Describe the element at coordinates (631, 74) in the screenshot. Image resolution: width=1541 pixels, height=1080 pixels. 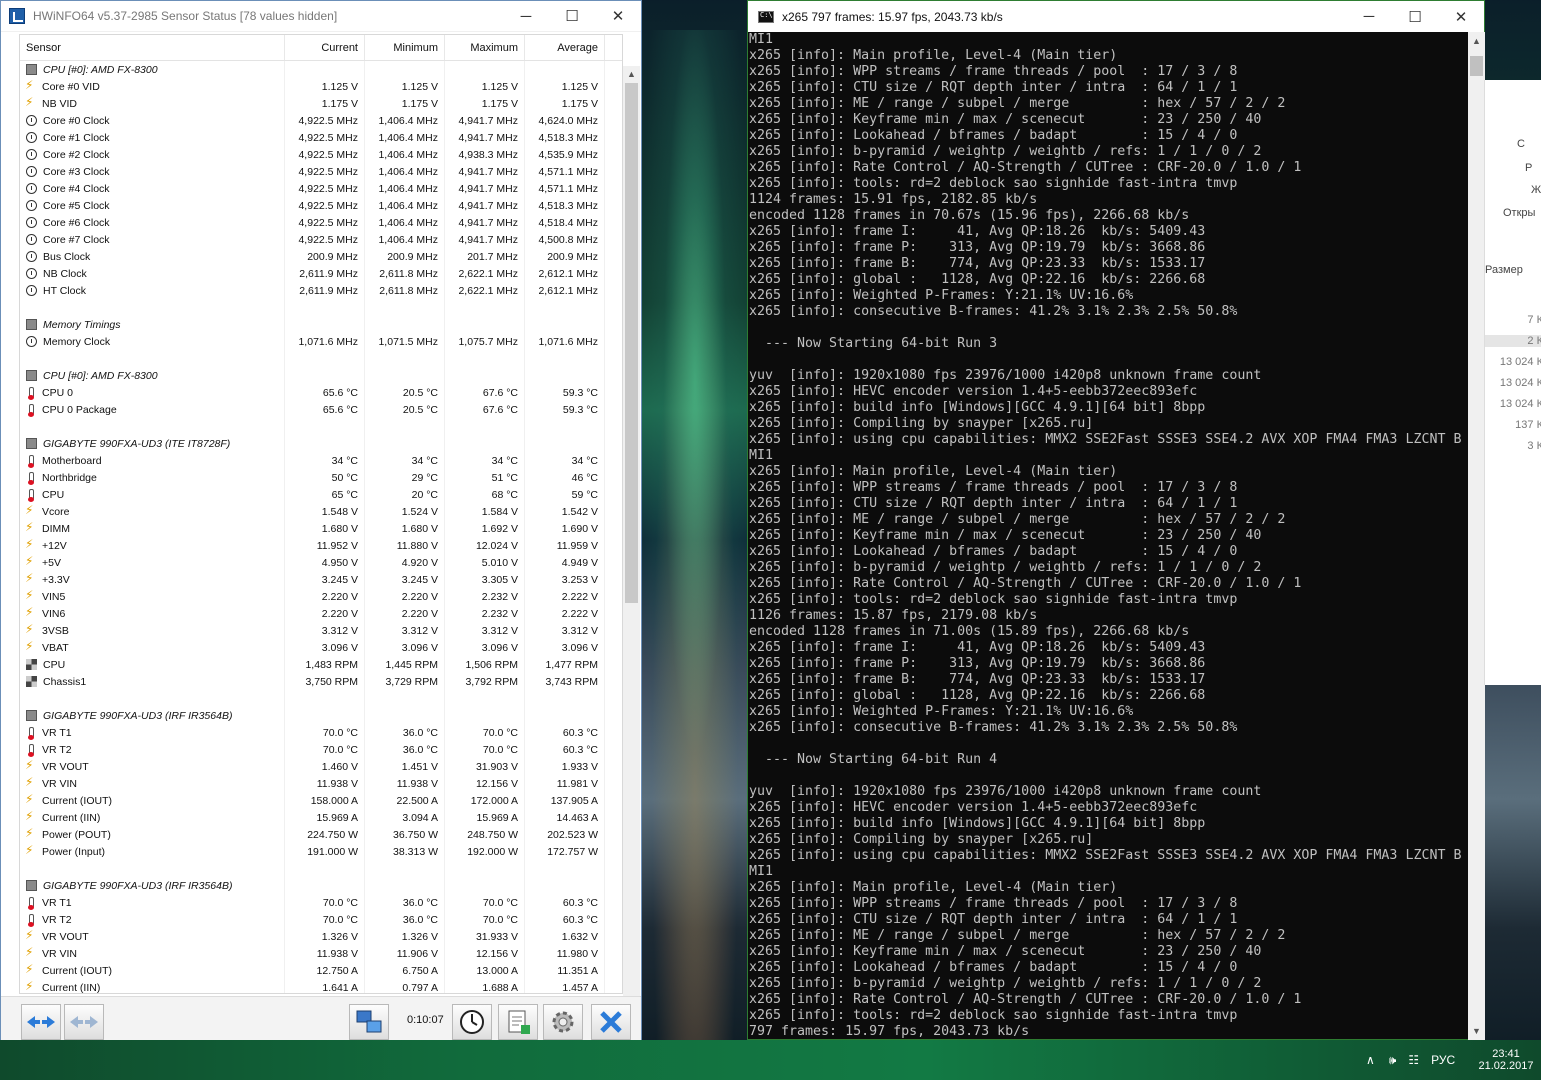
I see `scroll-up-arrow-icon: ▲` at that location.